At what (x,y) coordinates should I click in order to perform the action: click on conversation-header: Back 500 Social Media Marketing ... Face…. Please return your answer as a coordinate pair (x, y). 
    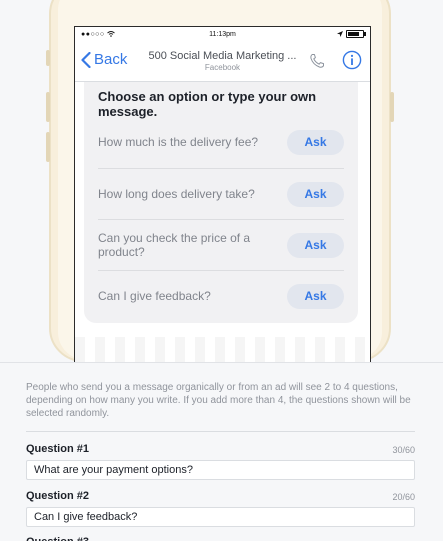
    Looking at the image, I should click on (222, 62).